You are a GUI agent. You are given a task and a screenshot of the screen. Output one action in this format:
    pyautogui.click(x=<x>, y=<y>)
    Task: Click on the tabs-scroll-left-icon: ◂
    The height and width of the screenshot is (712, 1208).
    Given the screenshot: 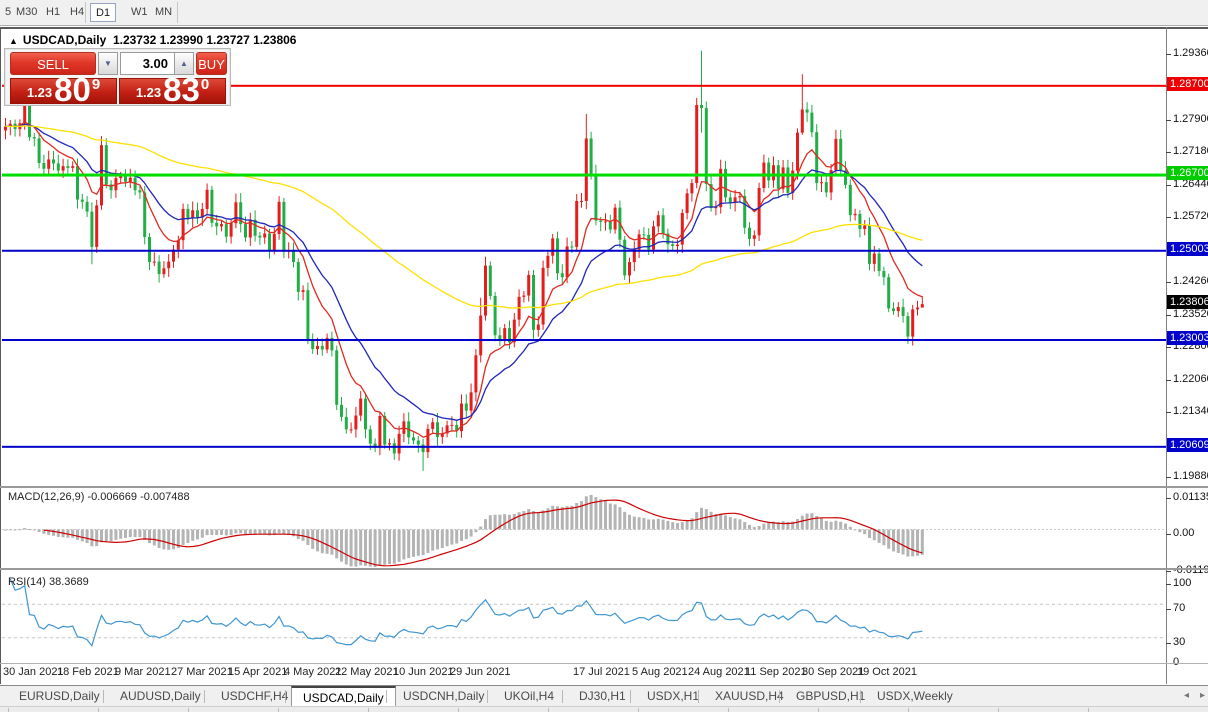 What is the action you would take?
    pyautogui.click(x=1186, y=695)
    